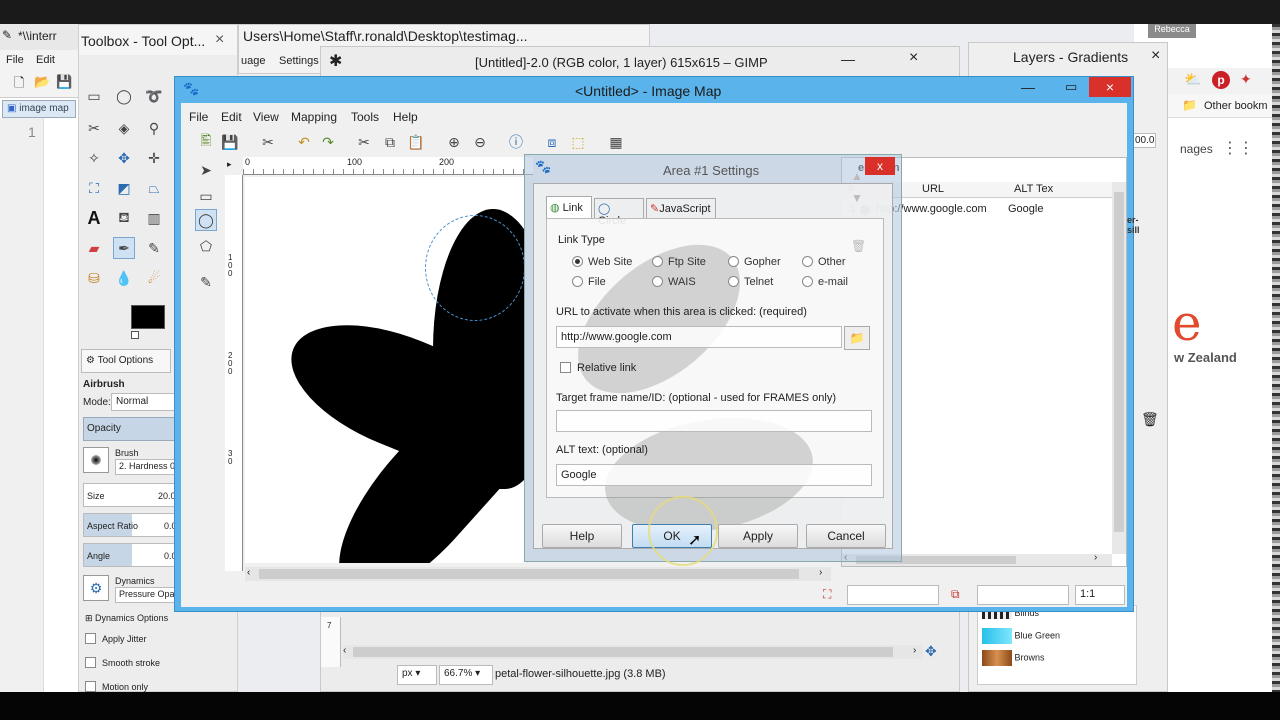 The height and width of the screenshot is (720, 1280). I want to click on move-icon: ✥, so click(124, 158).